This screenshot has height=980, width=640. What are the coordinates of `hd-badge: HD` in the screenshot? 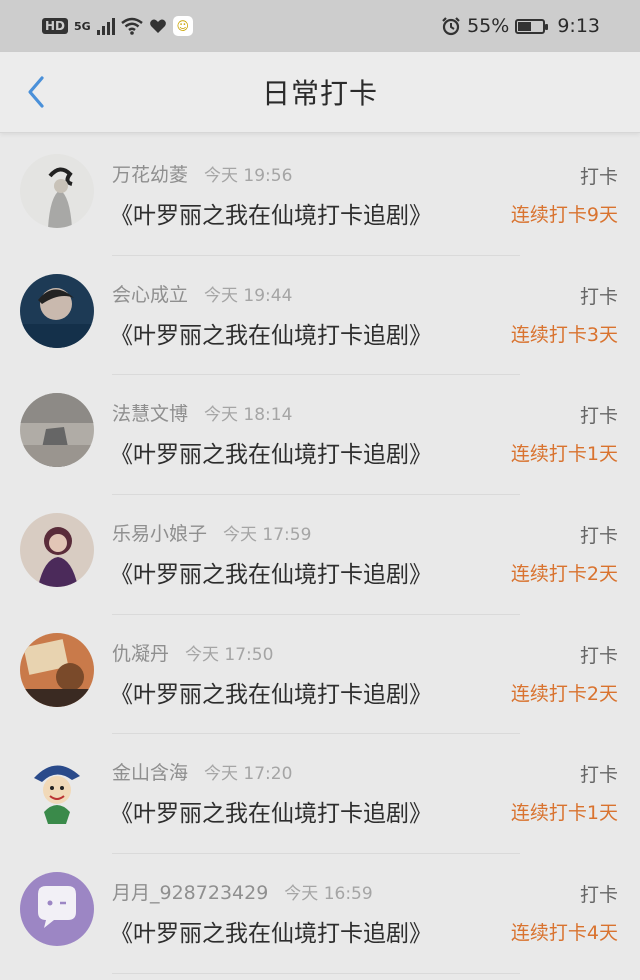 It's located at (55, 26).